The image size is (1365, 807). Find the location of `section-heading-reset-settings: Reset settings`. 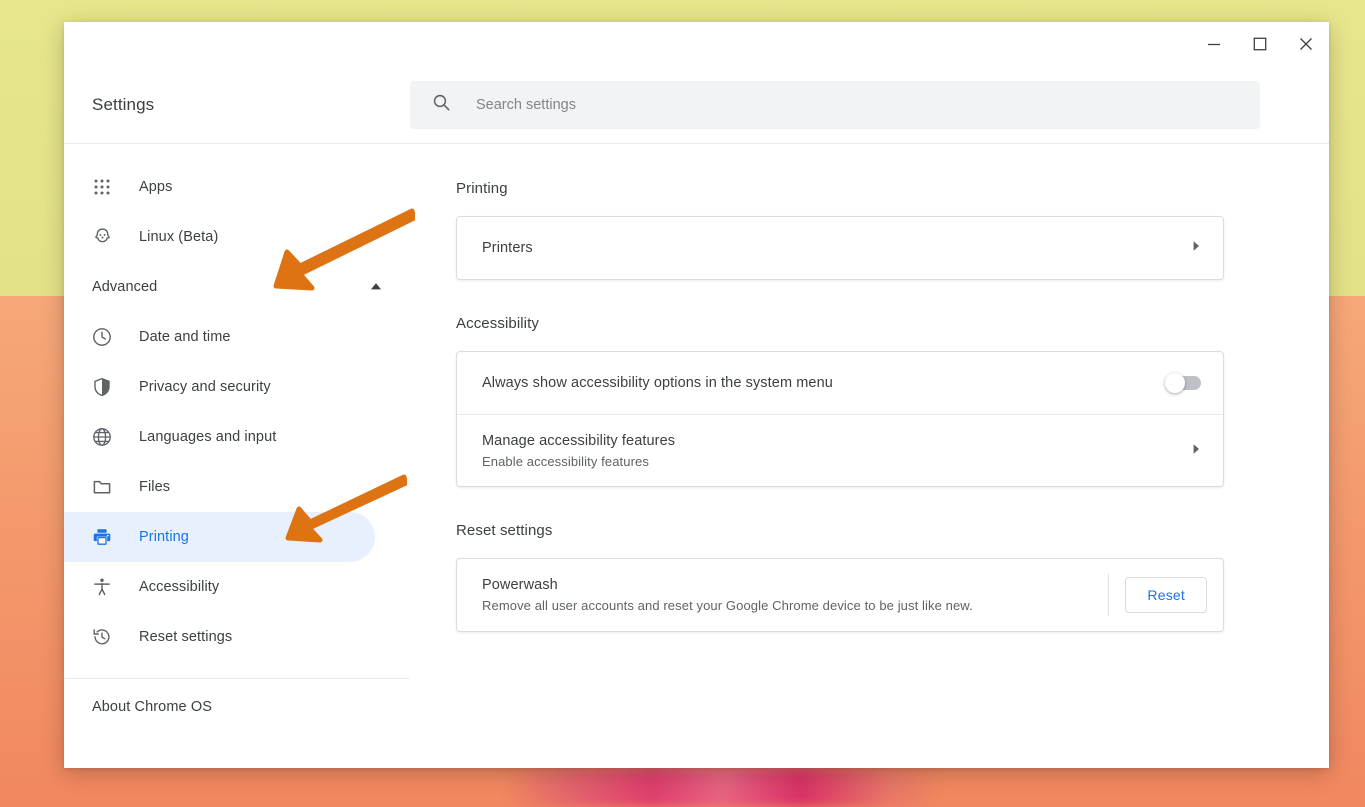

section-heading-reset-settings: Reset settings is located at coordinates (504, 530).